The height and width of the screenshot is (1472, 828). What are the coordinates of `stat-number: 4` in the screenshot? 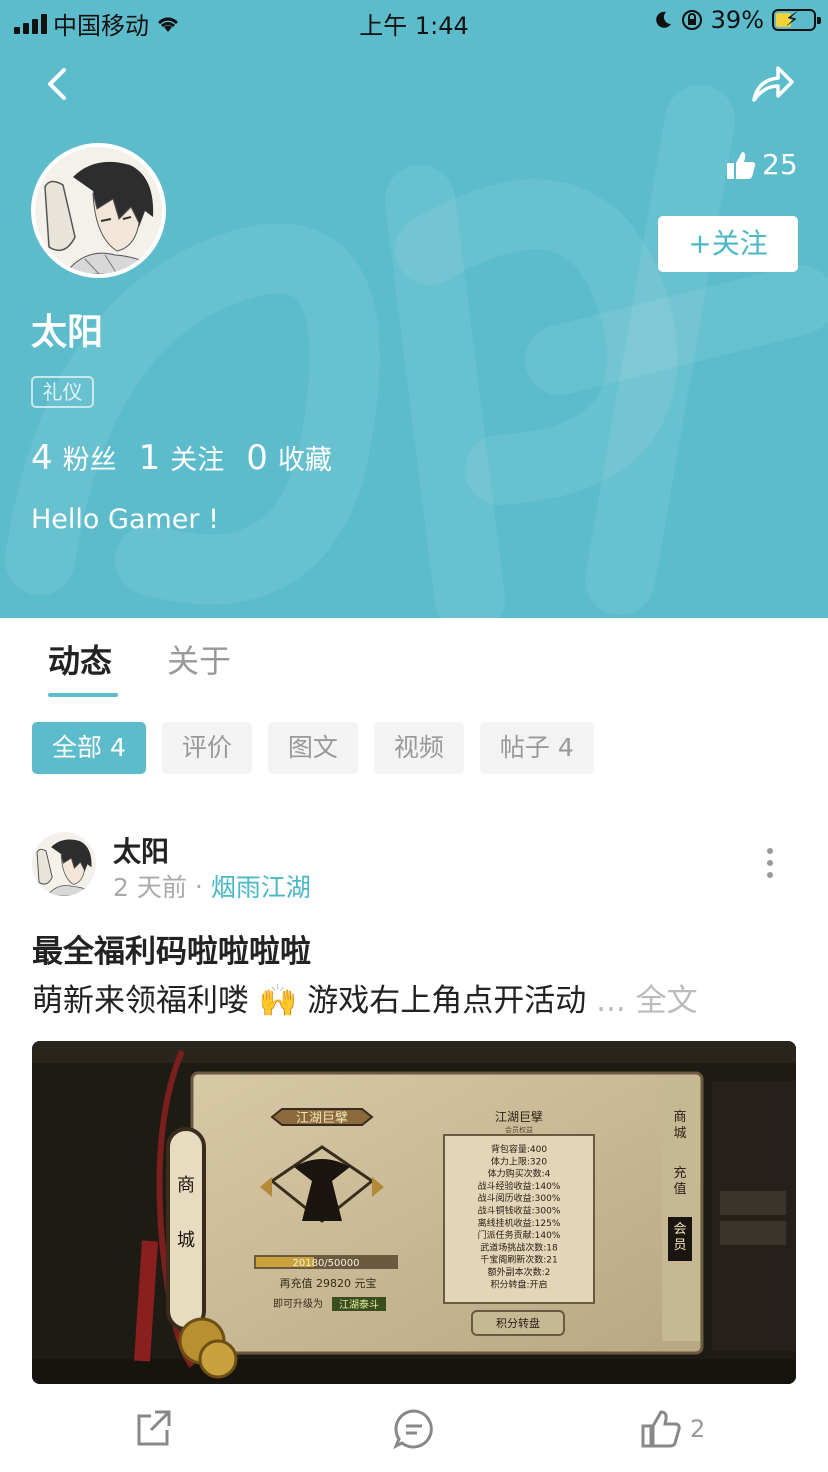 It's located at (42, 458).